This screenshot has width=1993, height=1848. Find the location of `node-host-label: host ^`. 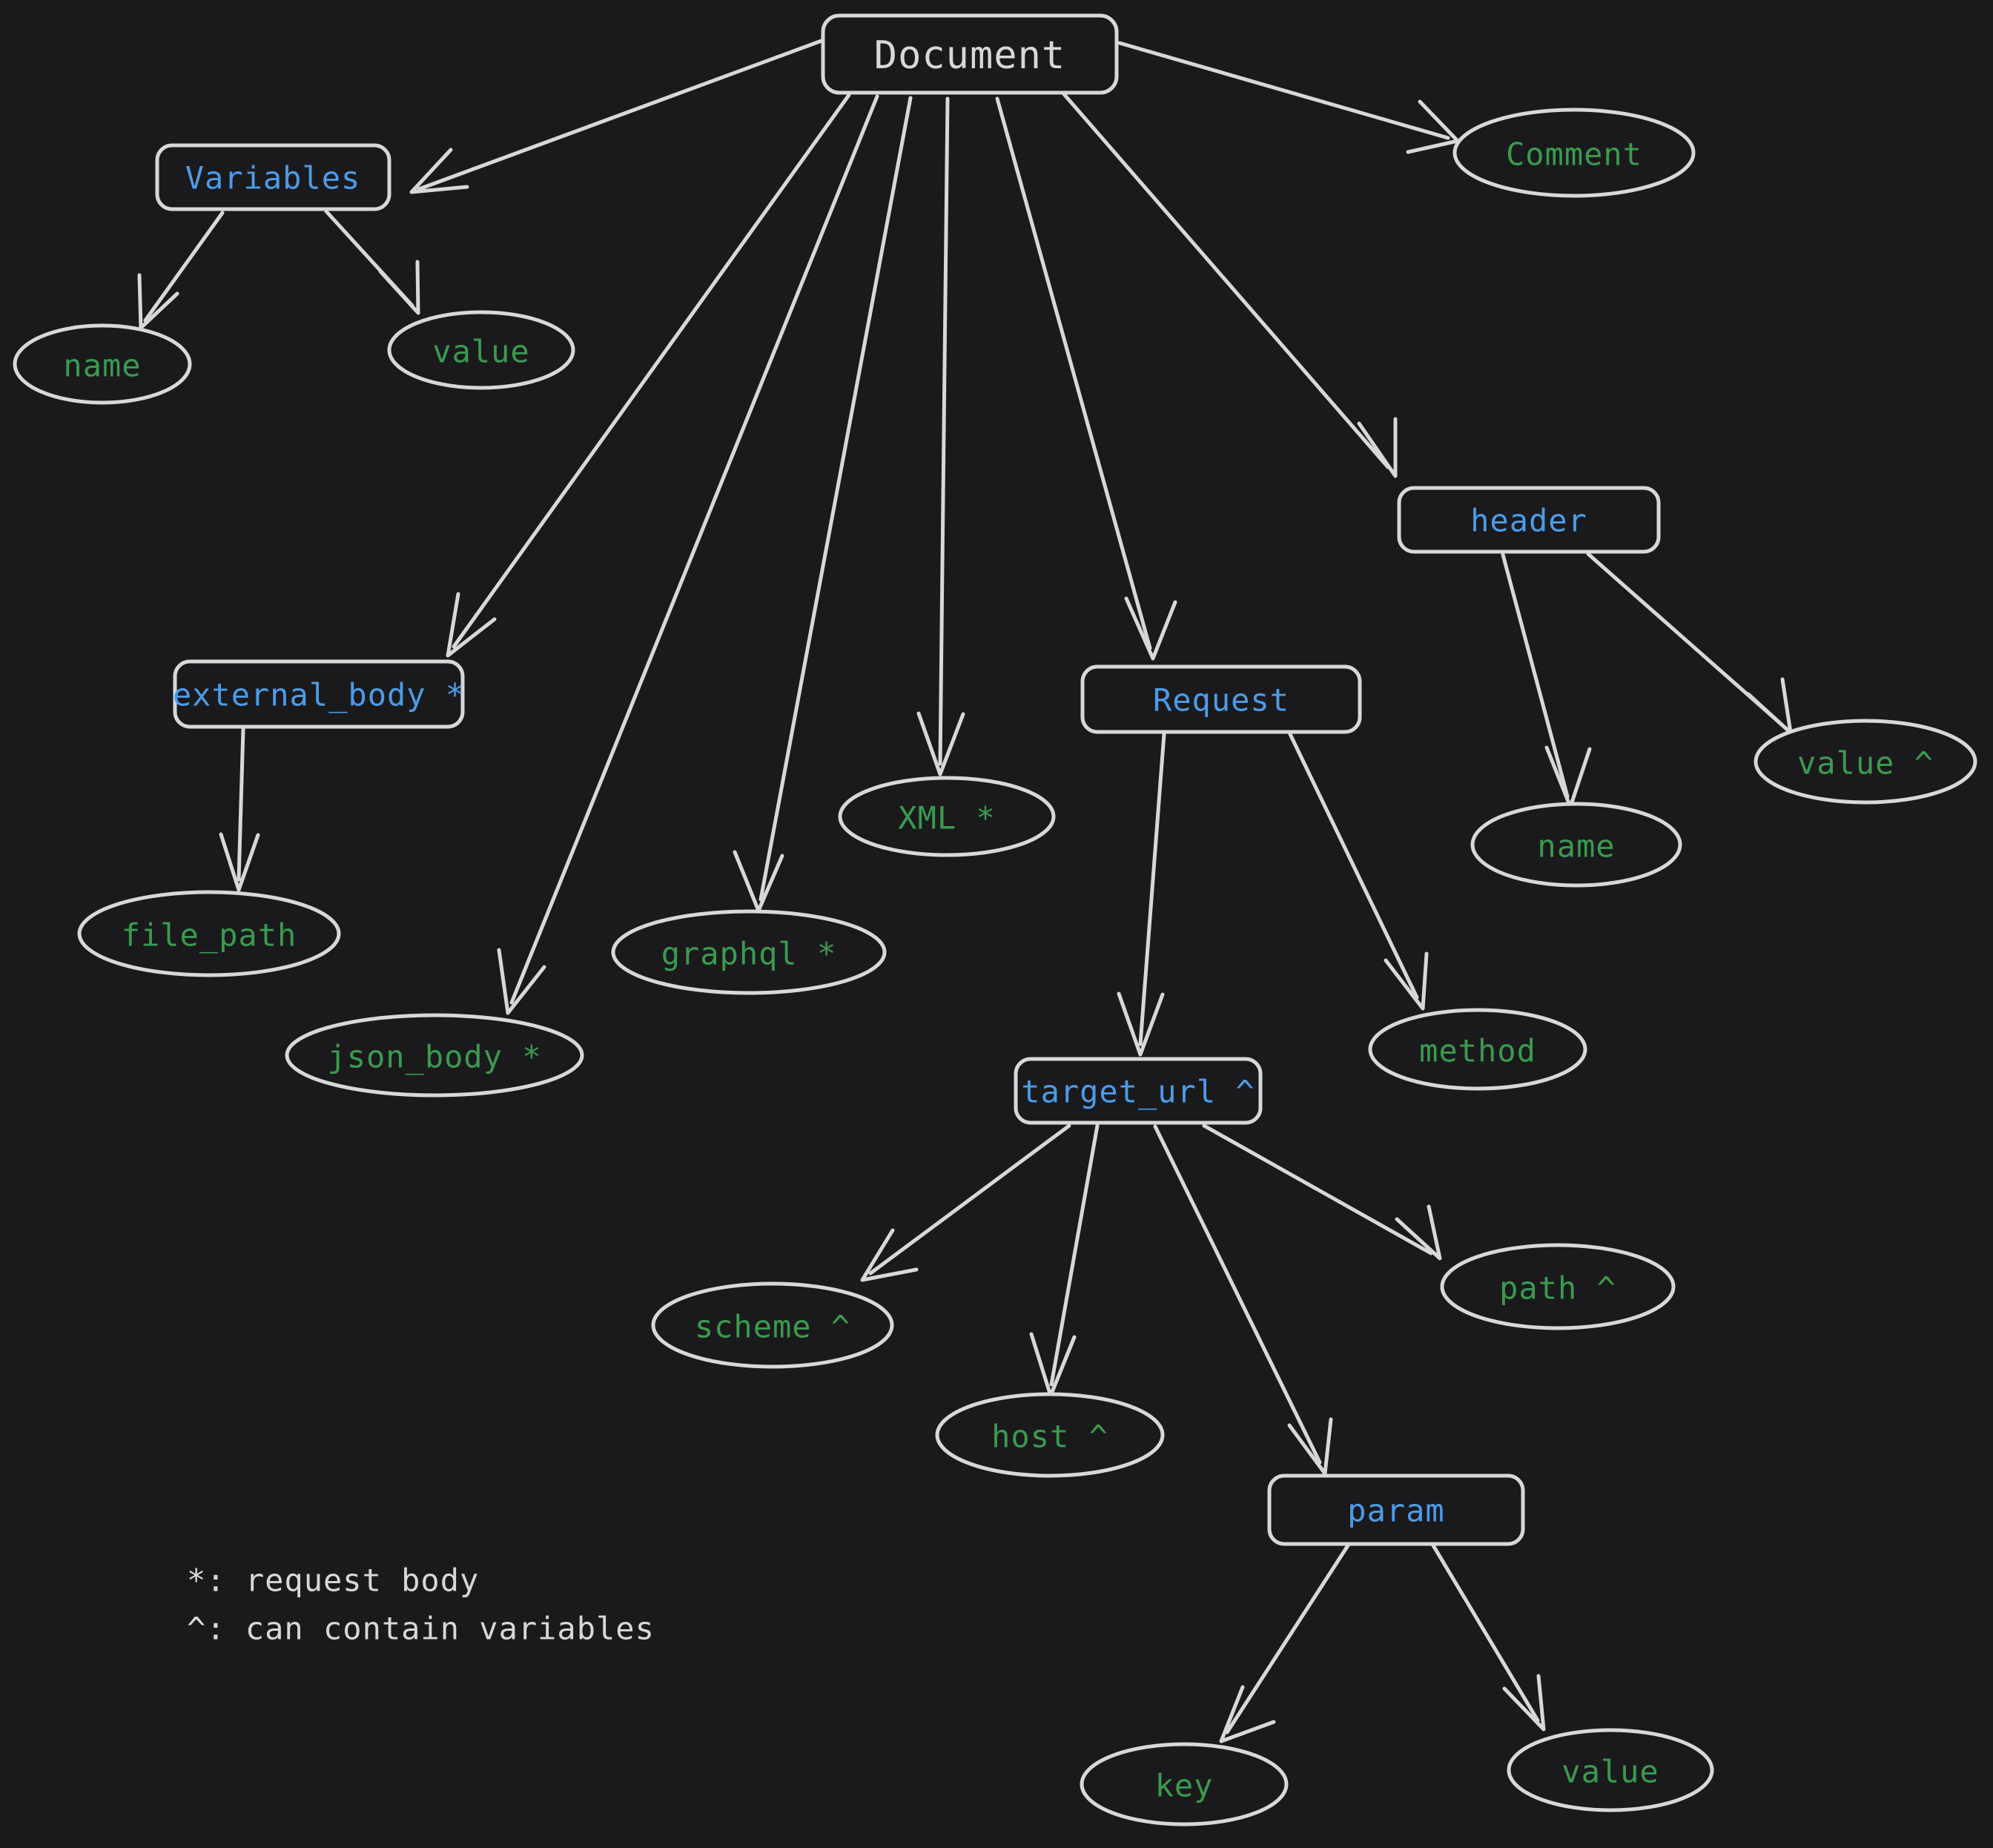

node-host-label: host ^ is located at coordinates (1049, 1437).